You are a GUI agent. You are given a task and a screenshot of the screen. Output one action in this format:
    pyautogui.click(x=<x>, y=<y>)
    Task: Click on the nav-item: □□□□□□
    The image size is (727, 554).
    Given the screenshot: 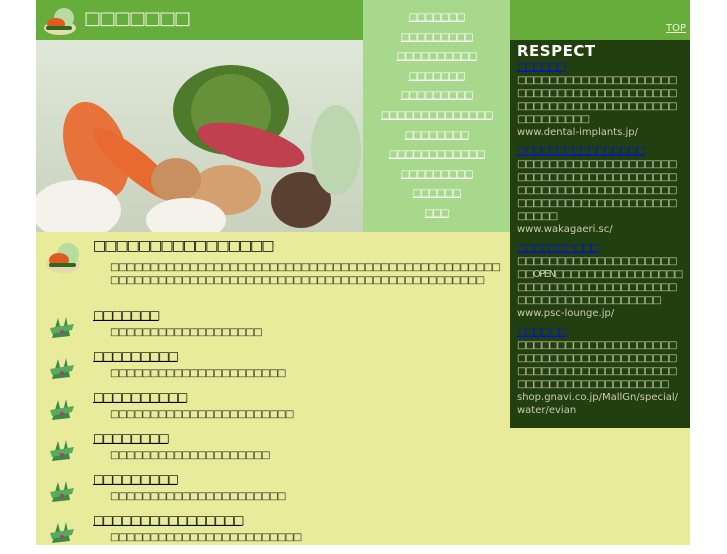 What is the action you would take?
    pyautogui.click(x=436, y=198)
    